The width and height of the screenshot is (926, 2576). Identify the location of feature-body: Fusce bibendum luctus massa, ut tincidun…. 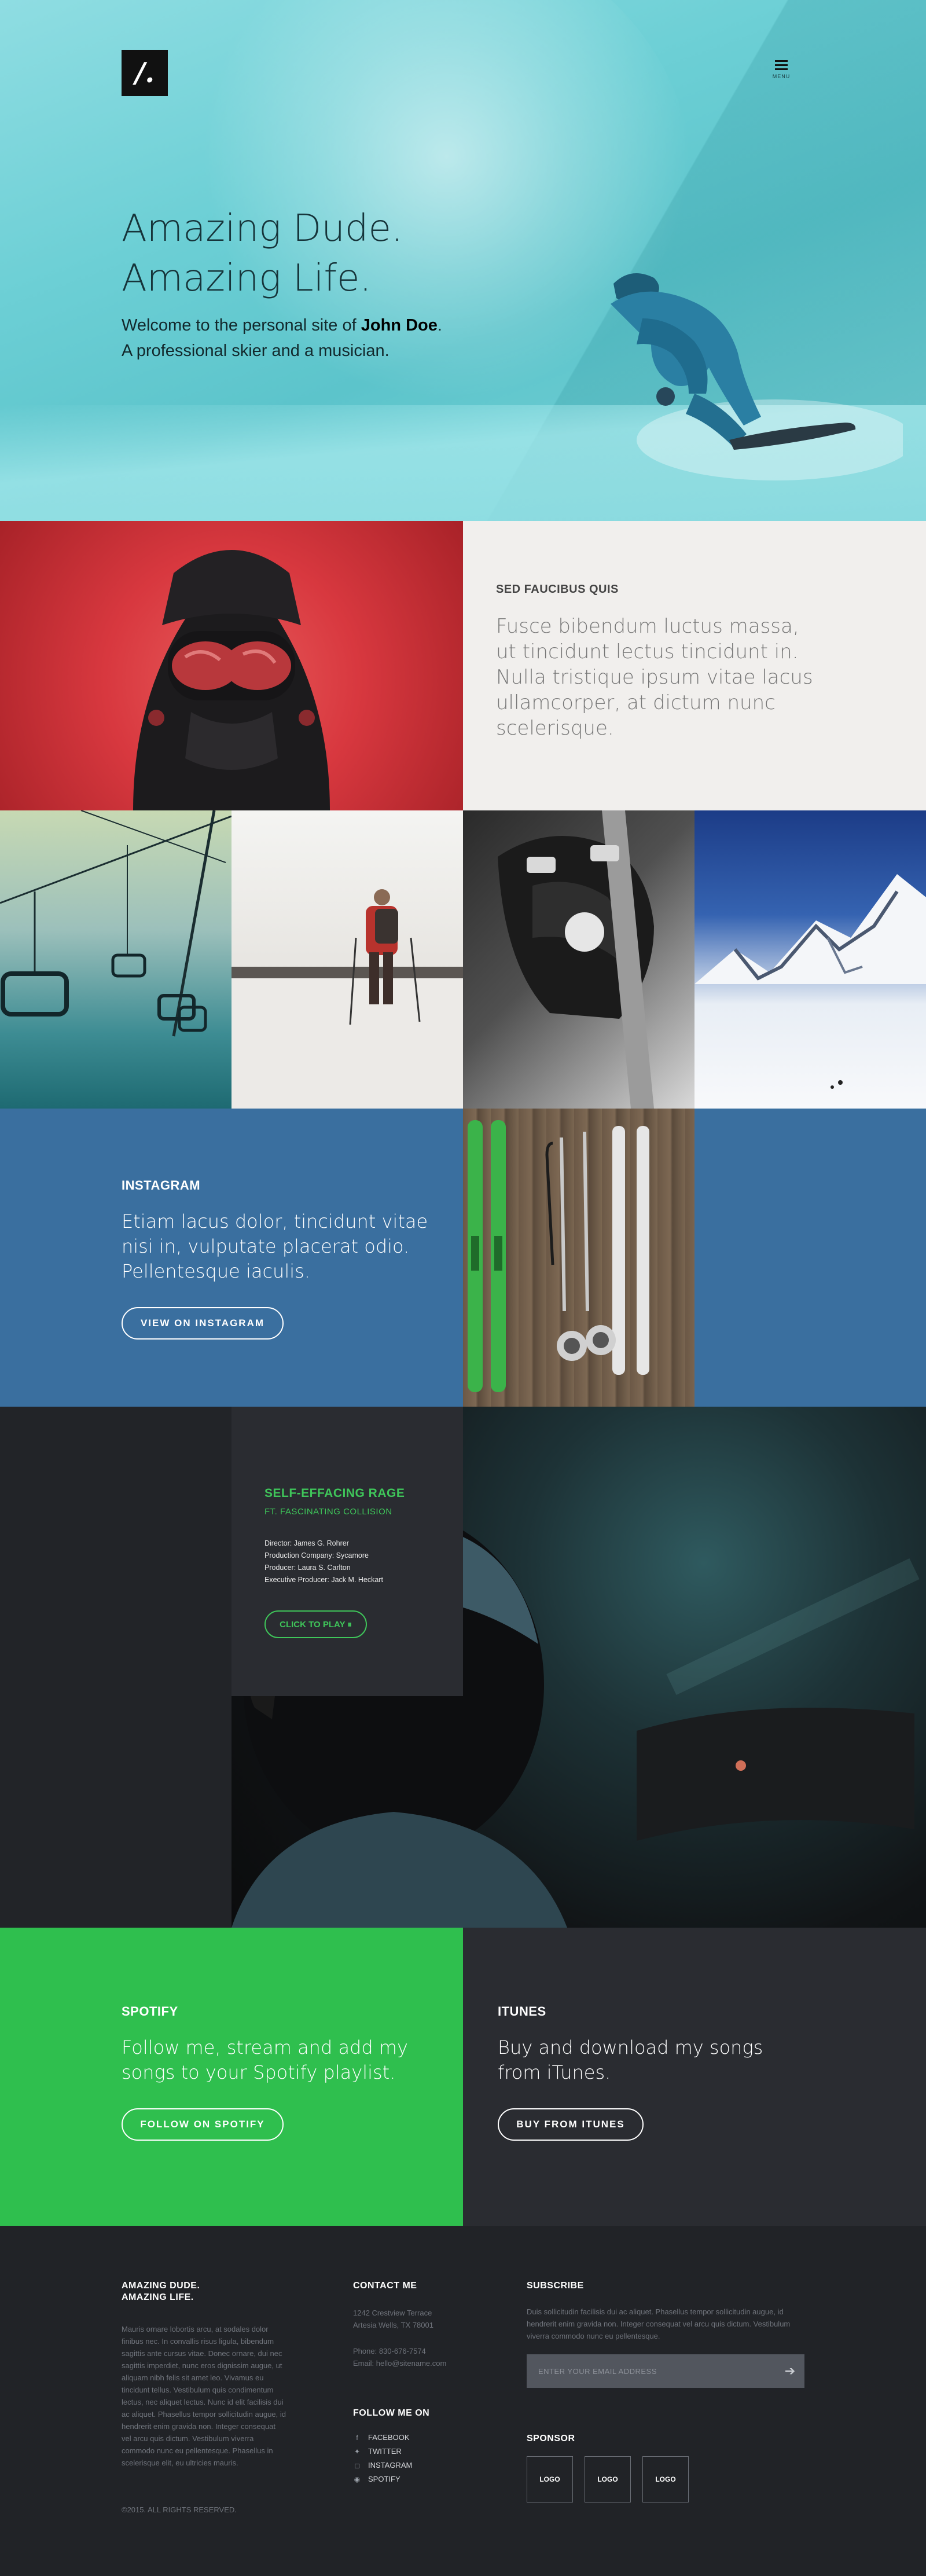
(654, 677).